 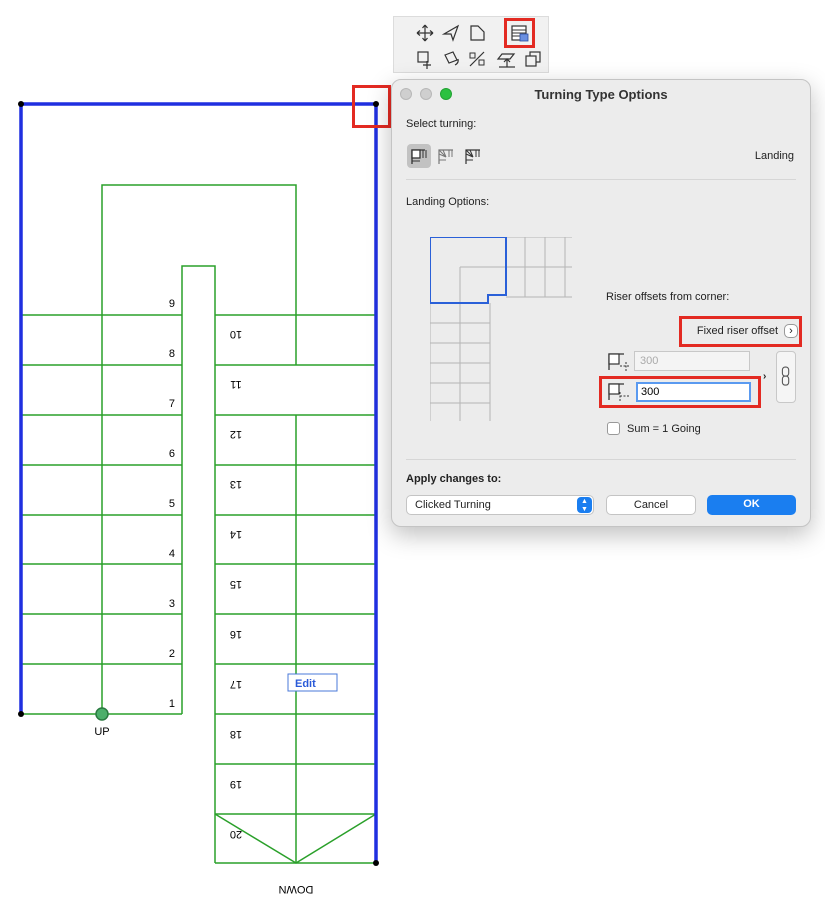 What do you see at coordinates (236, 334) in the screenshot?
I see `step-number: 10` at bounding box center [236, 334].